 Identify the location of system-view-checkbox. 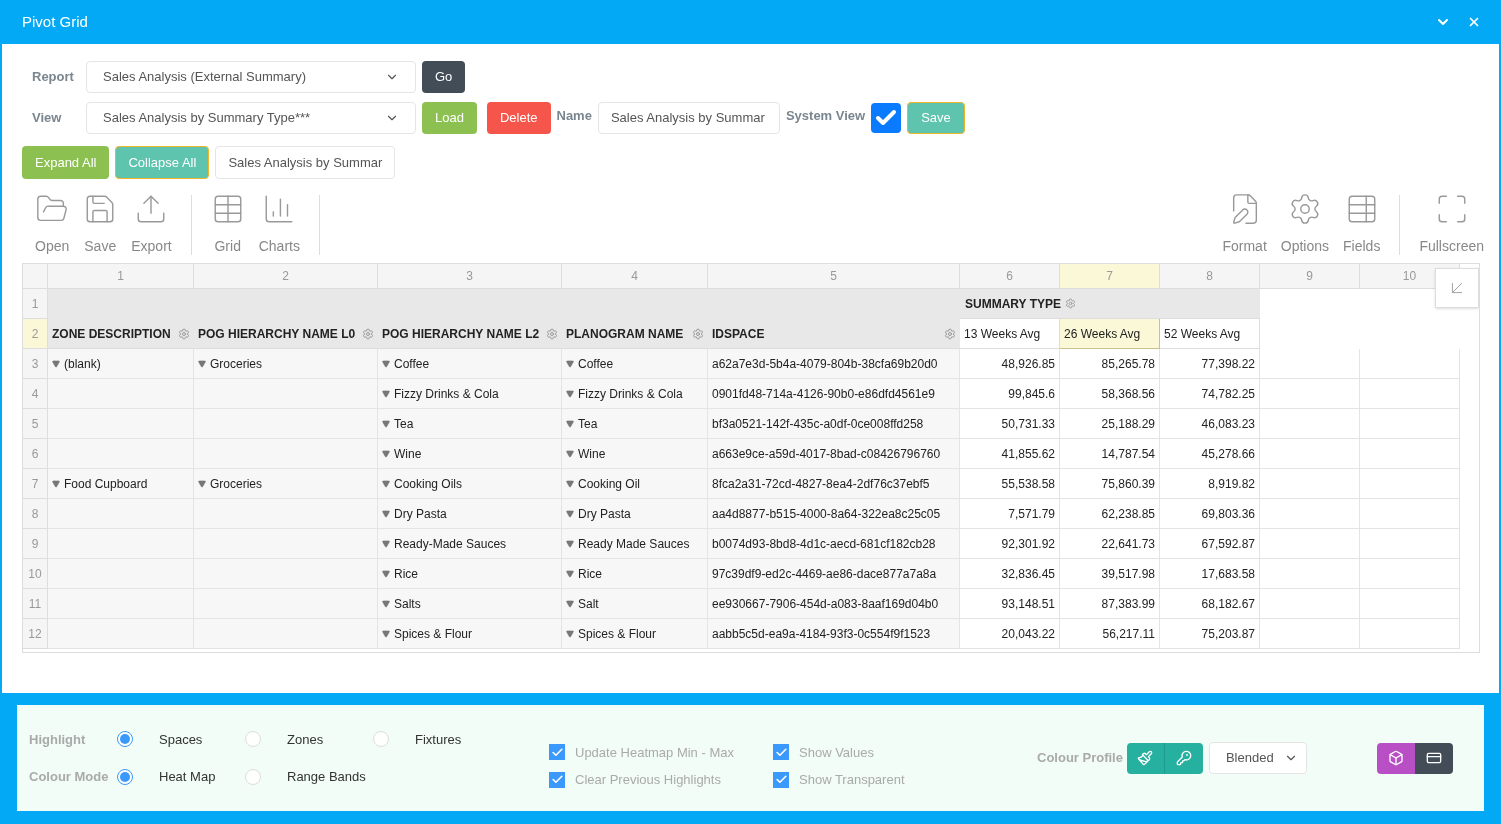
(886, 117).